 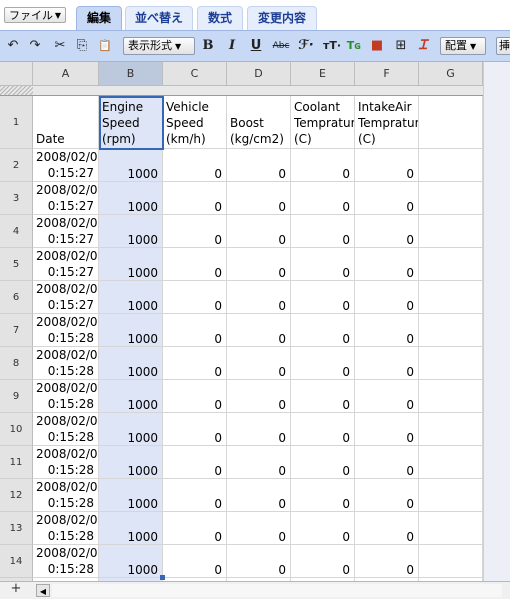 What do you see at coordinates (323, 73) in the screenshot?
I see `column-header-e: E` at bounding box center [323, 73].